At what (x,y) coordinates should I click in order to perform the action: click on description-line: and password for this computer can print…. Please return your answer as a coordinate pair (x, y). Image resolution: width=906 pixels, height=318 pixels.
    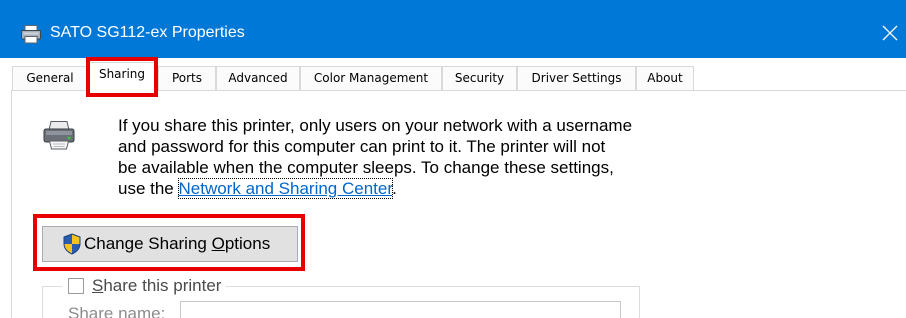
    Looking at the image, I should click on (362, 146).